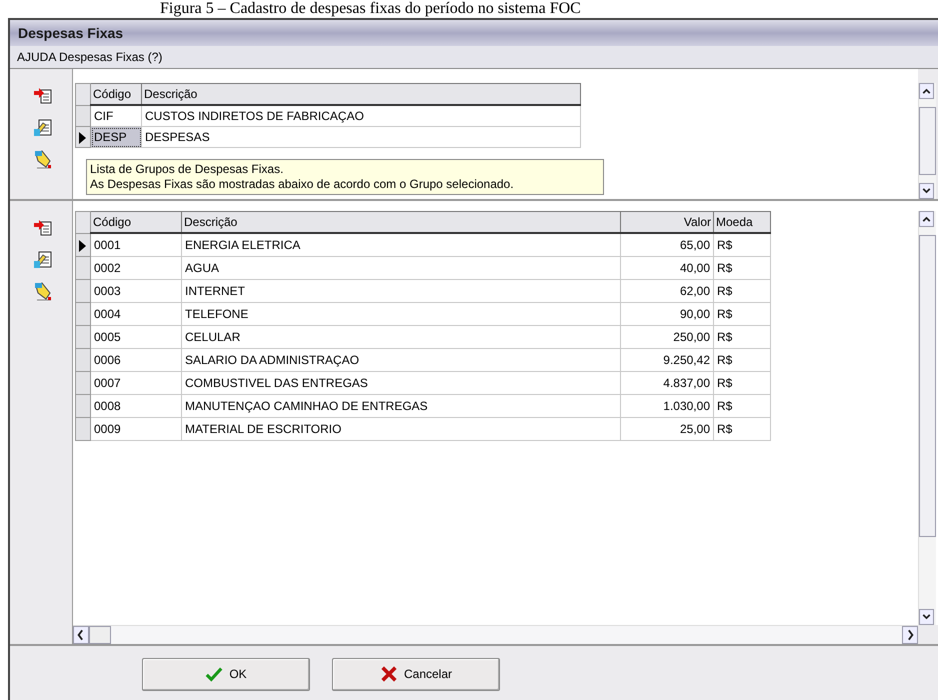 The image size is (938, 700). I want to click on ok-button: OK, so click(226, 674).